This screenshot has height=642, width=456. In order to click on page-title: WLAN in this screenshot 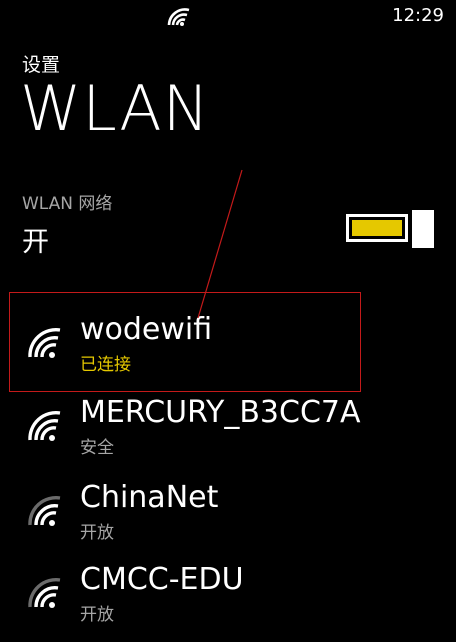, I will do `click(115, 108)`.